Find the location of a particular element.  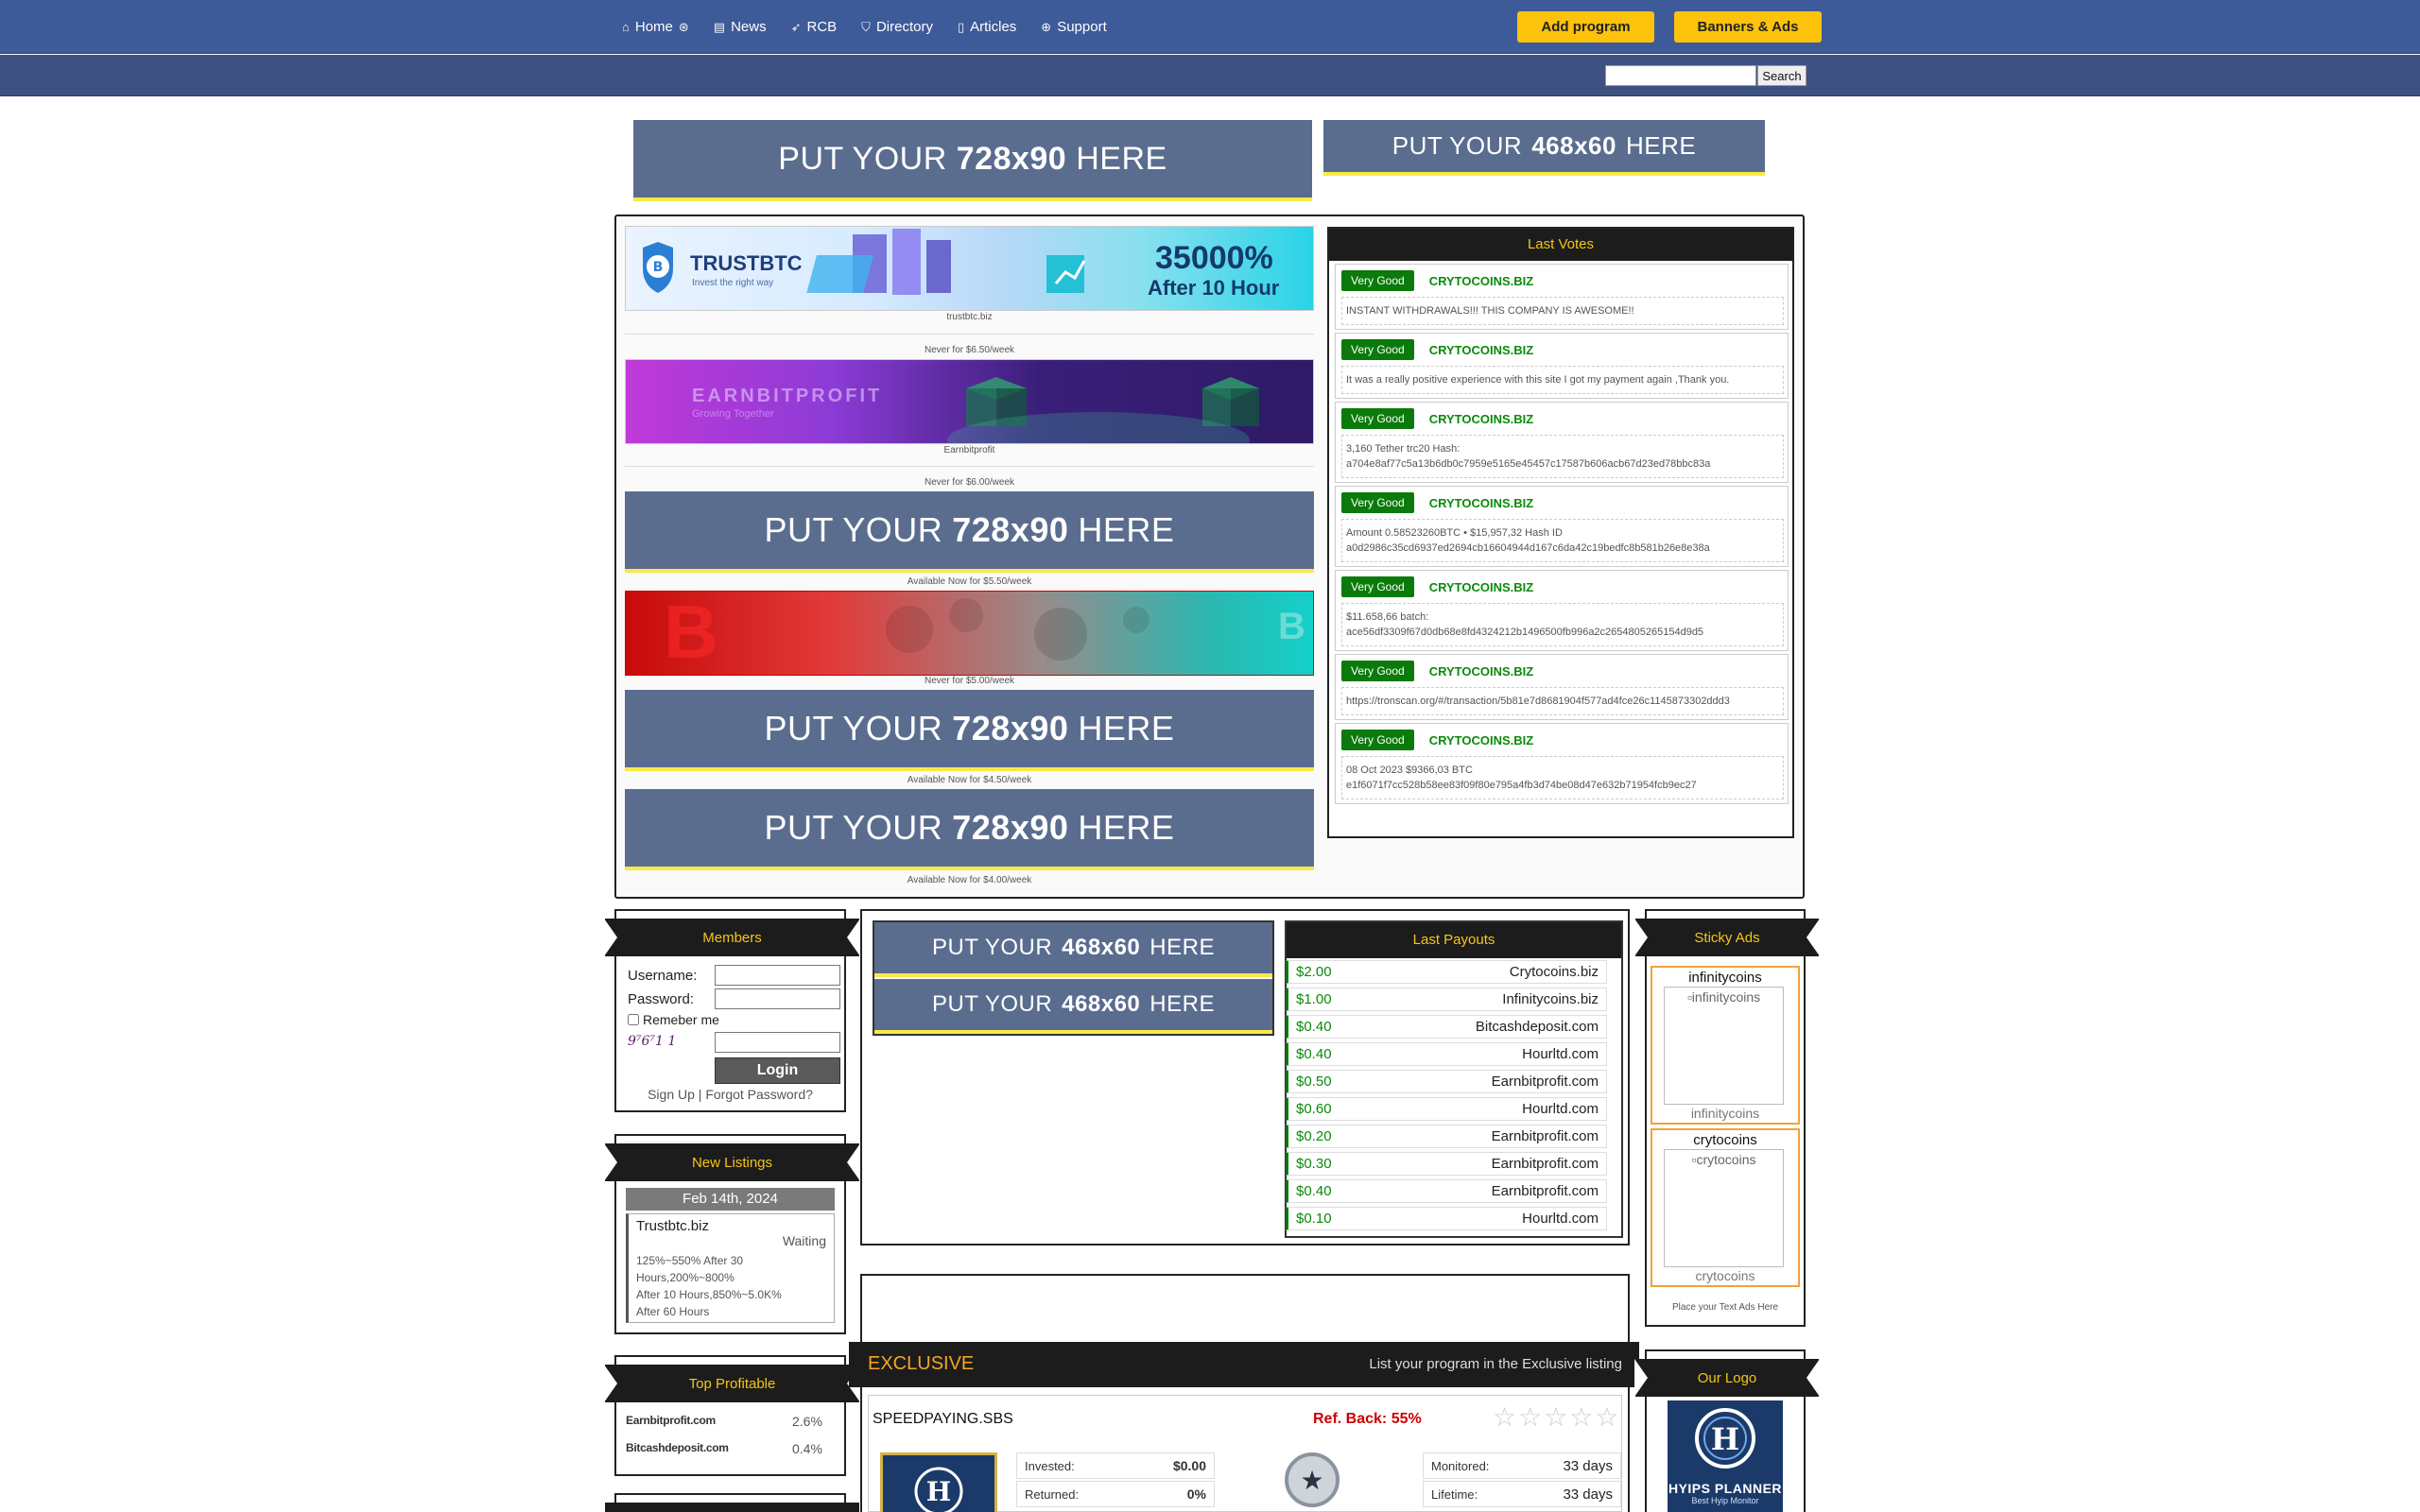

nav-articles: ▯ Articles is located at coordinates (987, 27).